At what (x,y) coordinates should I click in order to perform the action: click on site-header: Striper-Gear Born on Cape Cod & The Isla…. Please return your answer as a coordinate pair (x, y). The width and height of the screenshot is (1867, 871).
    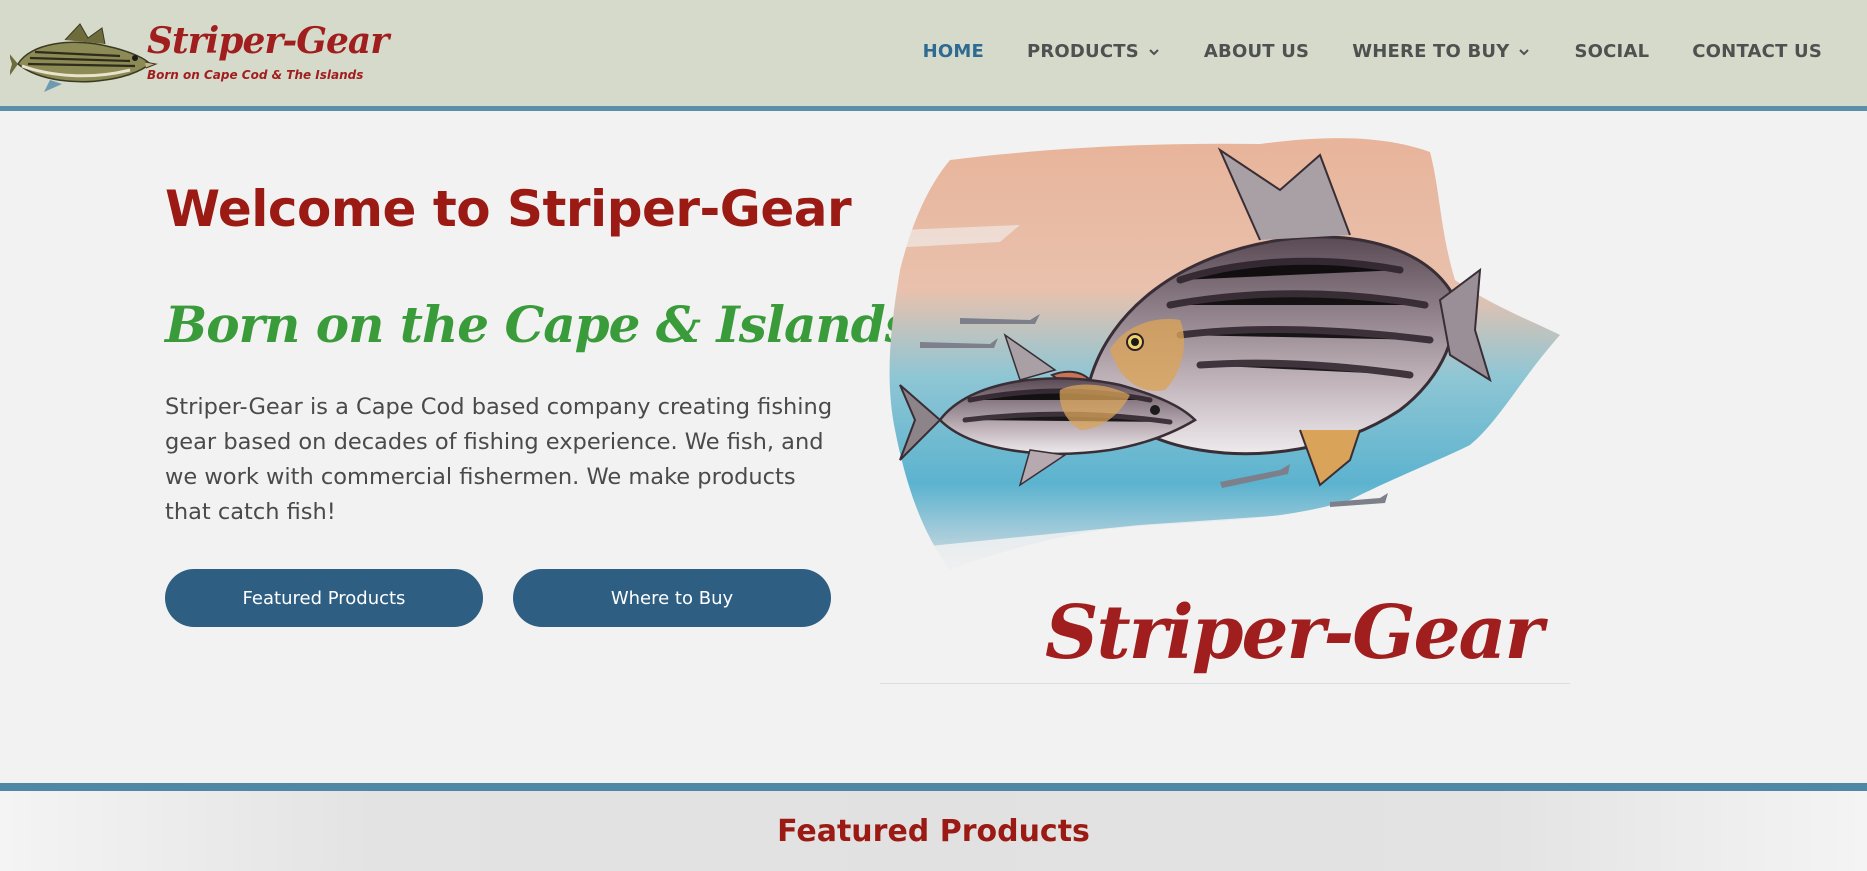
    Looking at the image, I should click on (933, 53).